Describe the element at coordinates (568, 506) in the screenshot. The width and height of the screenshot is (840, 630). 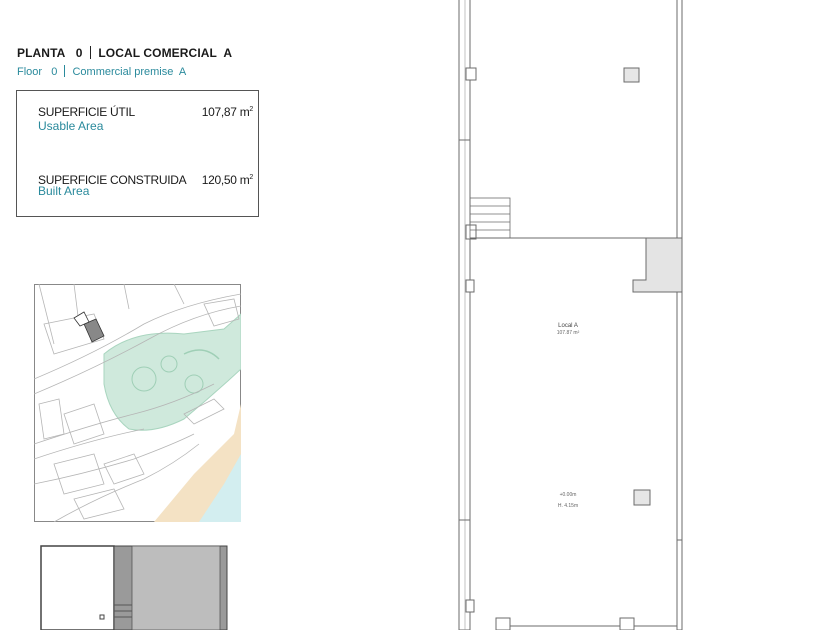
I see `ceiling-height: H. 4.15m` at that location.